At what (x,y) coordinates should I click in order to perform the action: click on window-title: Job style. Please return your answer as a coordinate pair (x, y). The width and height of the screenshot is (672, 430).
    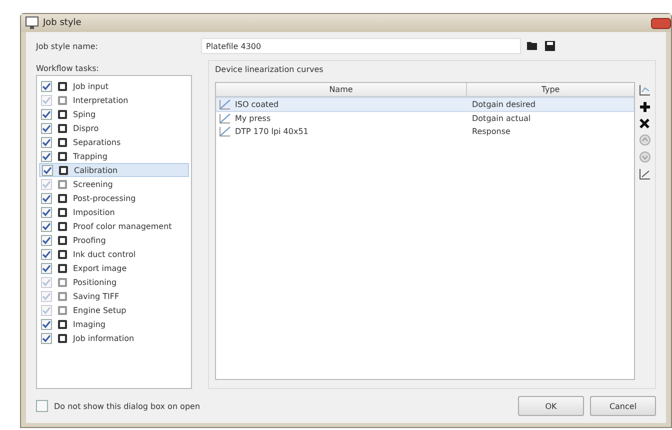
    Looking at the image, I should click on (62, 23).